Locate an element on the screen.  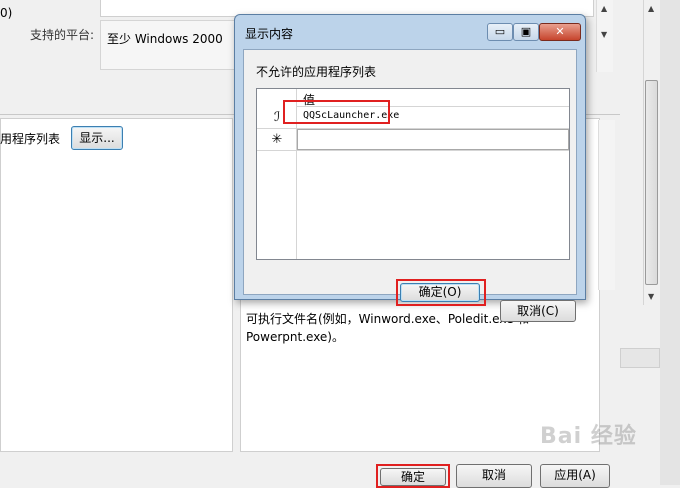
maximize-icon: ▣ is located at coordinates (526, 32).